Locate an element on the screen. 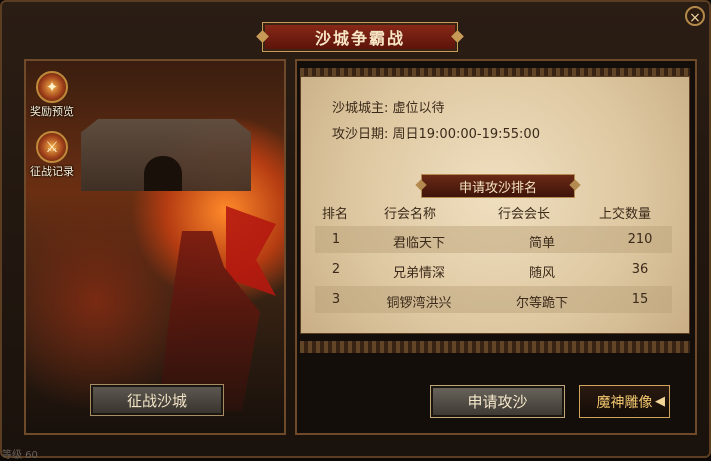 The image size is (711, 461). crossed-swords-icon: ⚔ is located at coordinates (52, 147).